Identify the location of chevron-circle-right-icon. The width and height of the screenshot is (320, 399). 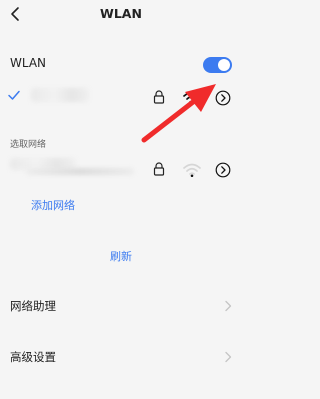
(223, 170).